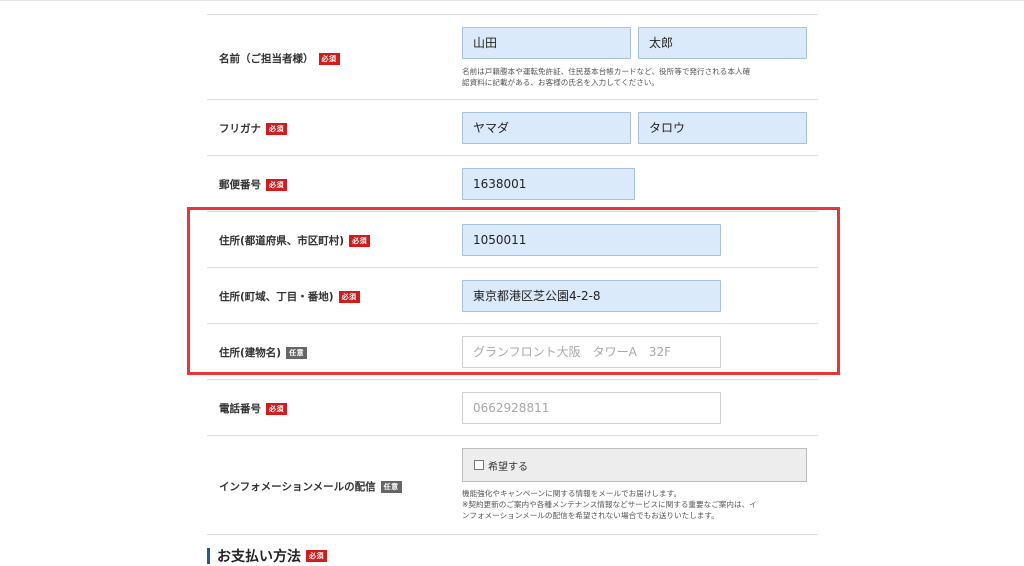  I want to click on first-name-kana-input: タロウ, so click(722, 128).